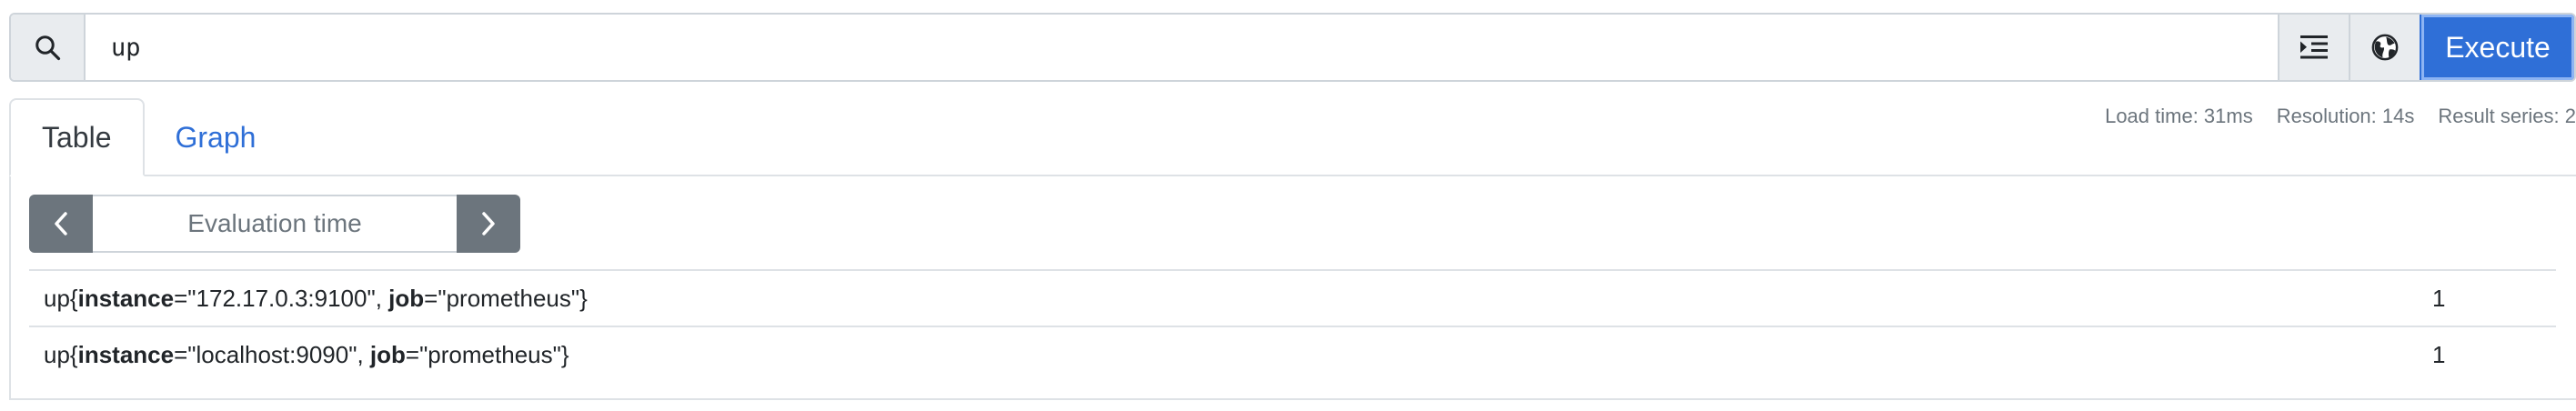 This screenshot has height=411, width=2576. Describe the element at coordinates (2179, 116) in the screenshot. I see `load-time: Load time: 31ms` at that location.